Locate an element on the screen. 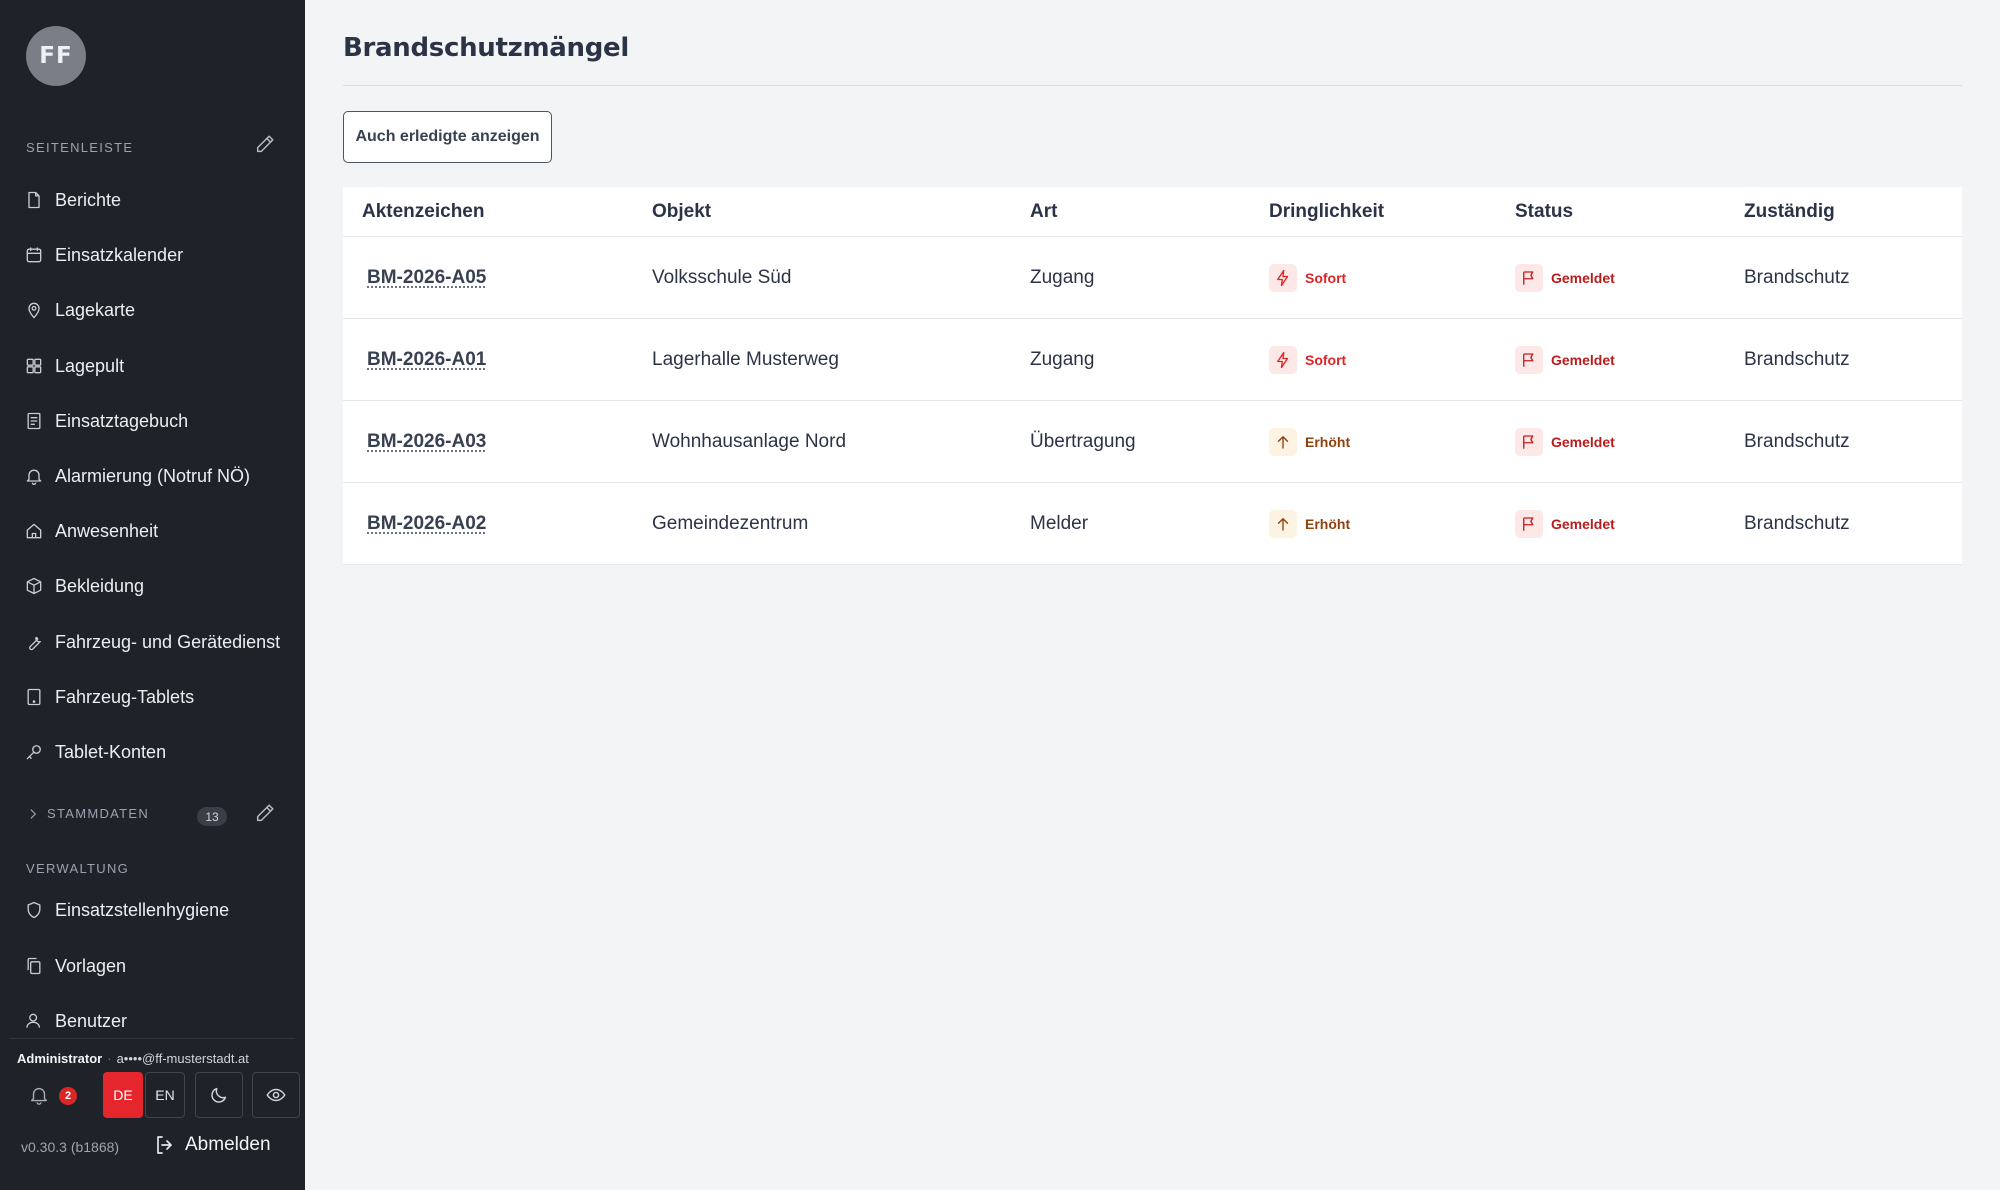  column-header-aktenzeichen: Aktenzeichen is located at coordinates (423, 212).